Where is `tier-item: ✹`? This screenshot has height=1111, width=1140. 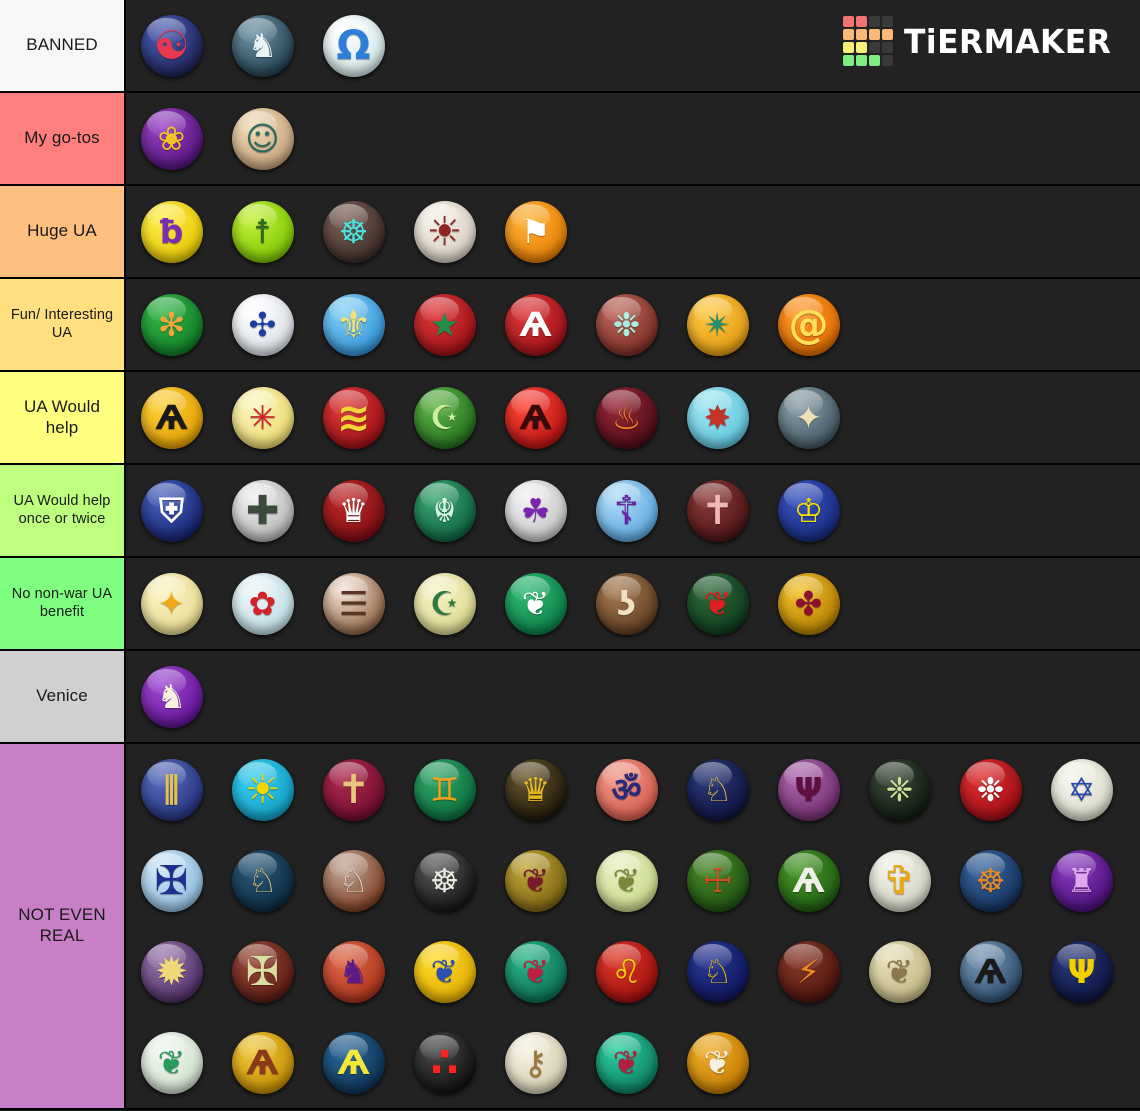 tier-item: ✹ is located at coordinates (171, 971).